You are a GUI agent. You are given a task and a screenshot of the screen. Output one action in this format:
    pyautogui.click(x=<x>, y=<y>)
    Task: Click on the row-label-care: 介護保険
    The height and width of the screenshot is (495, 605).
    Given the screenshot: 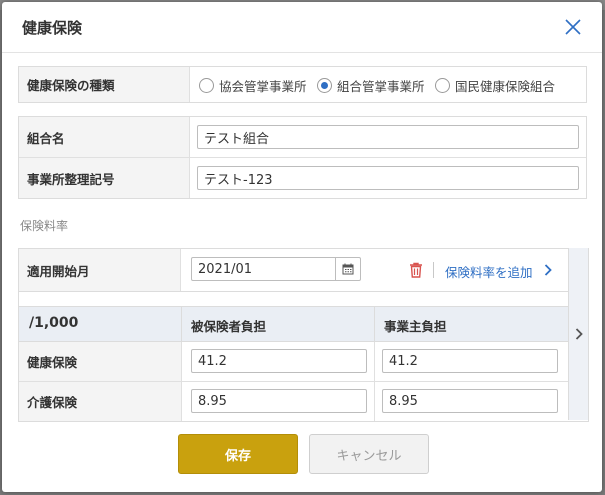 What is the action you would take?
    pyautogui.click(x=100, y=401)
    